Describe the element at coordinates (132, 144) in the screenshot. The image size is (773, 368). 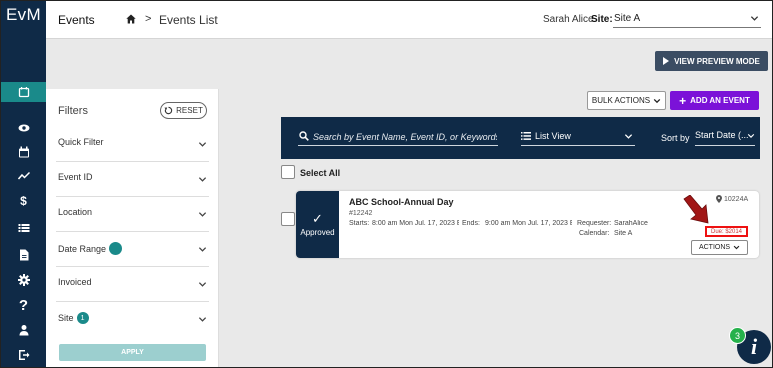
I see `filter-quick-filter: Quick Filter` at that location.